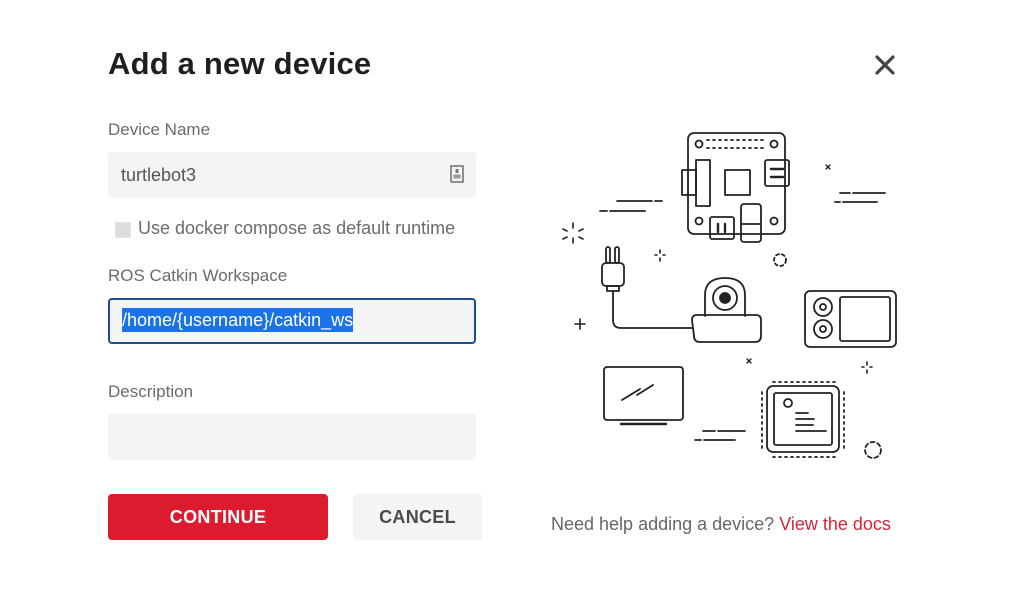  I want to click on device-name-field, so click(292, 175).